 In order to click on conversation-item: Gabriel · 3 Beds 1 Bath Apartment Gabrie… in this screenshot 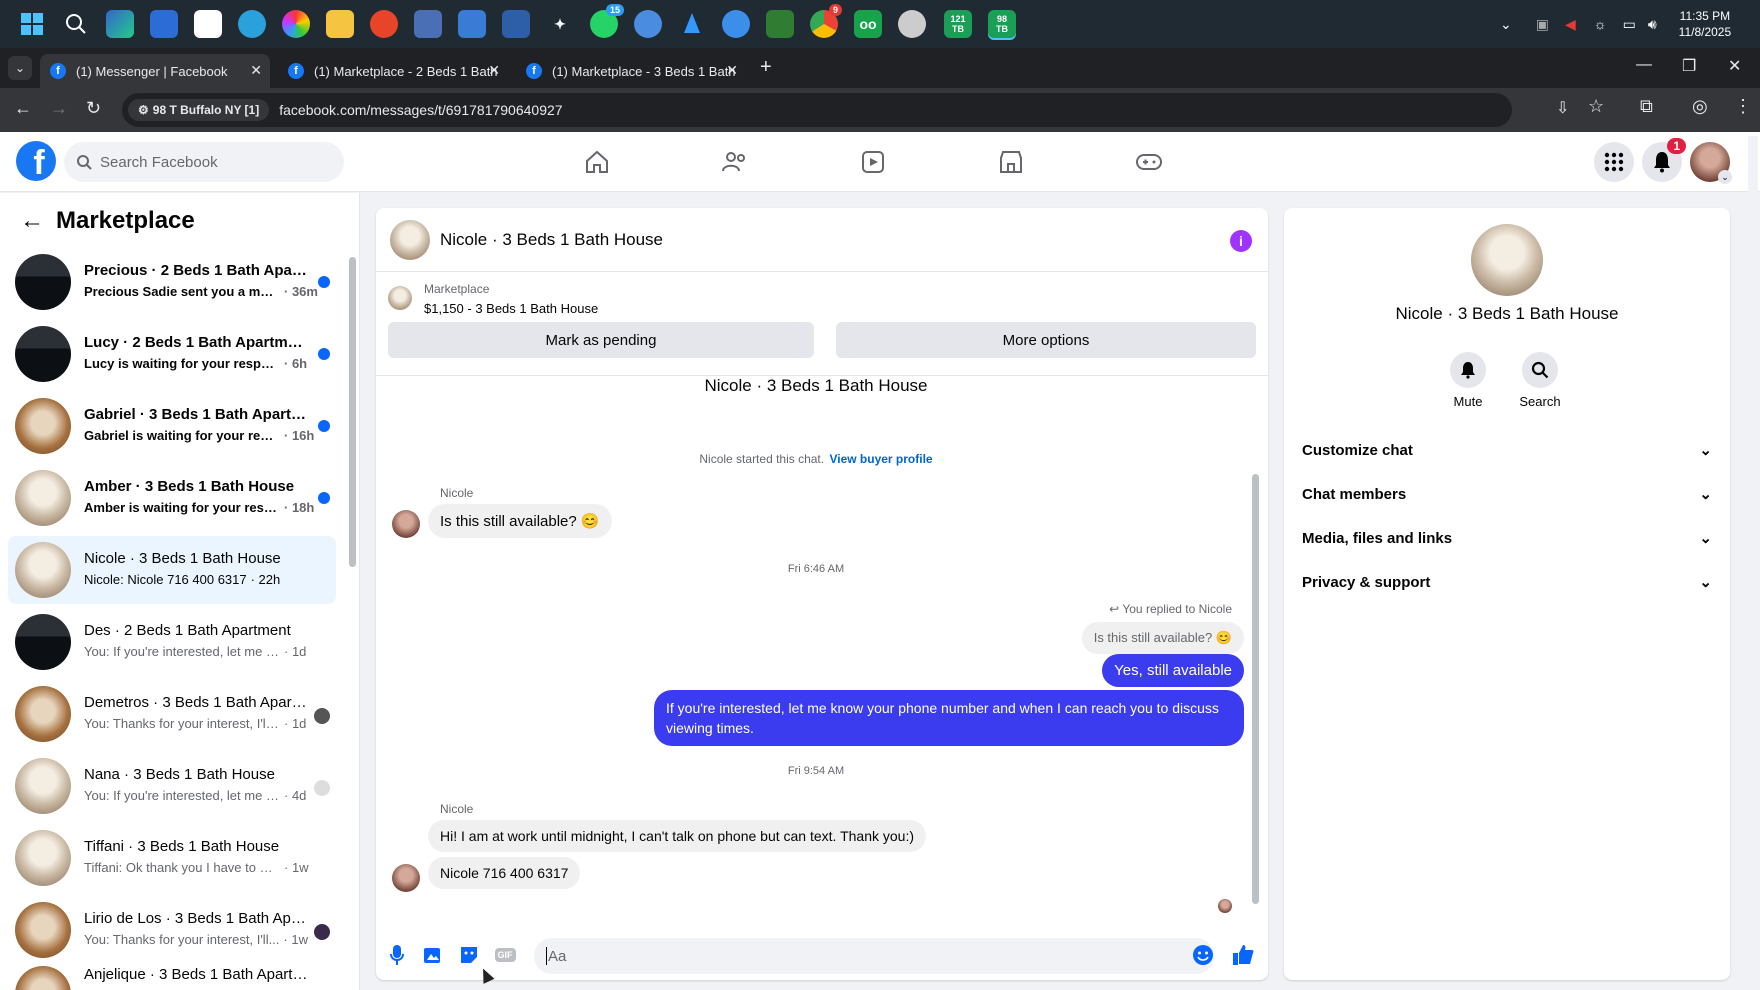, I will do `click(172, 426)`.